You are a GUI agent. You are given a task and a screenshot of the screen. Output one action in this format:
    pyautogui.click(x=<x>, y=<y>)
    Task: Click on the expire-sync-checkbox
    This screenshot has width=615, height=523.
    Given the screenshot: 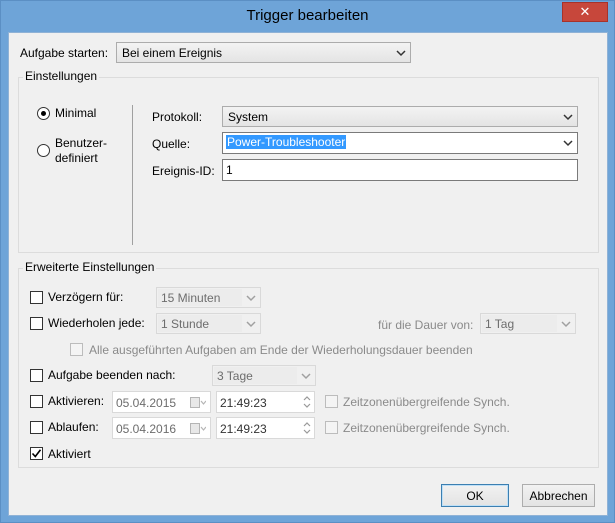 What is the action you would take?
    pyautogui.click(x=331, y=427)
    